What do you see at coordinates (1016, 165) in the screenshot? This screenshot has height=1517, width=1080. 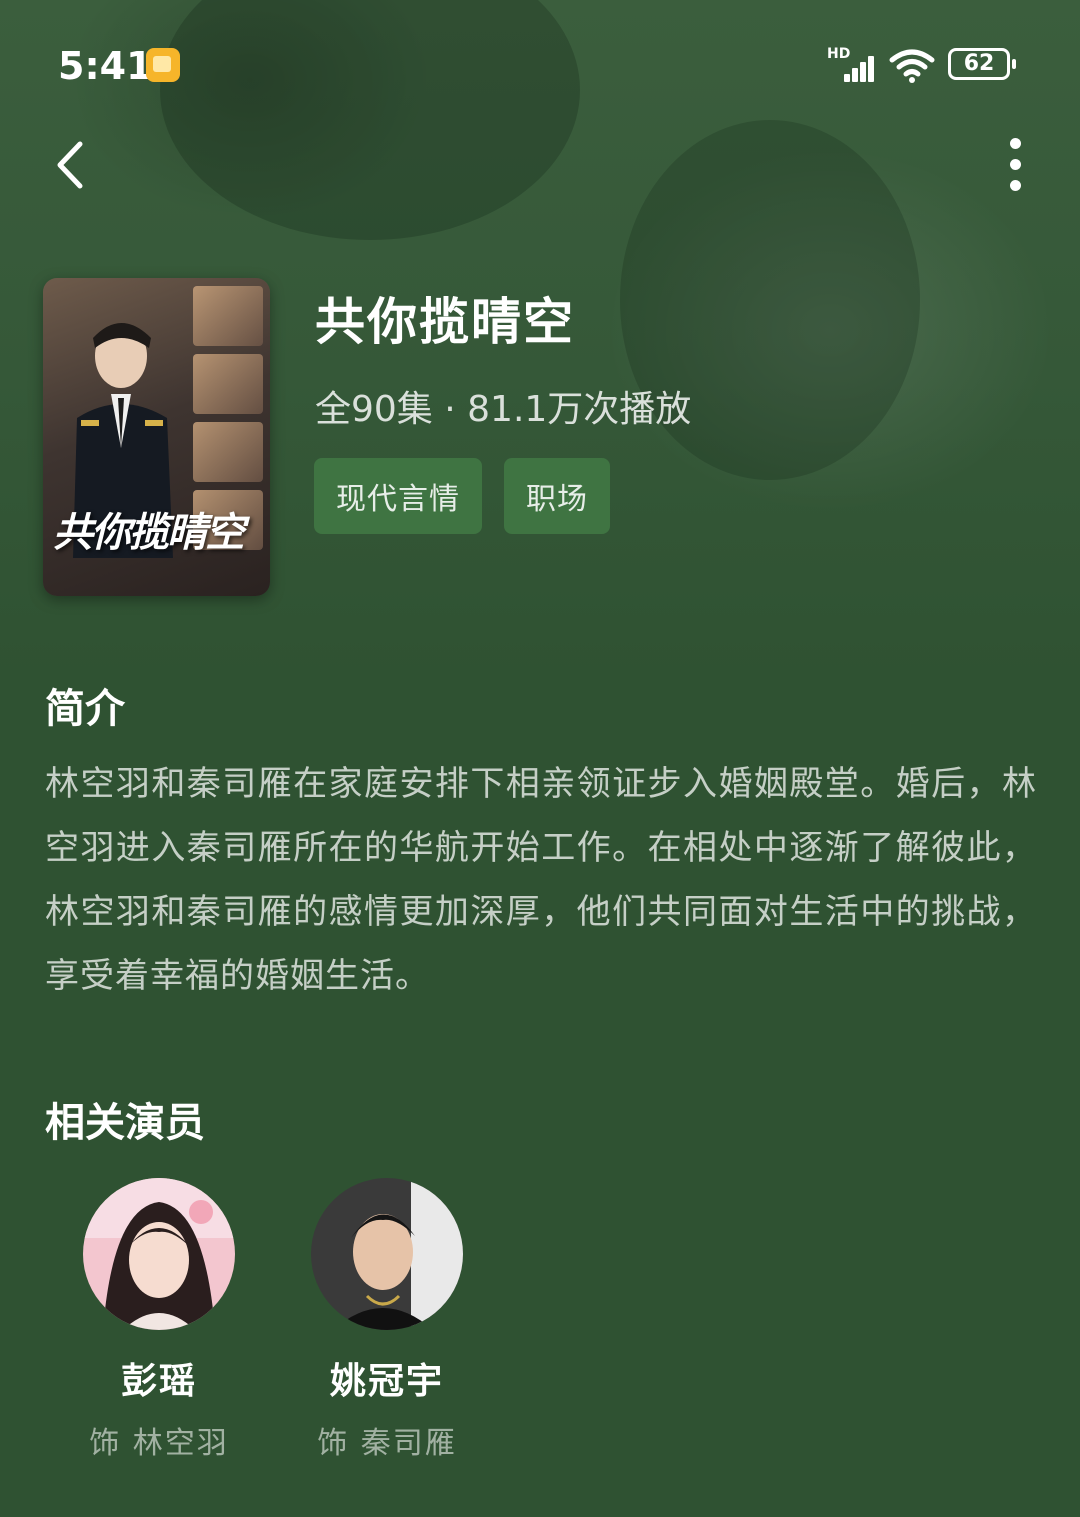 I see `more-options-button` at bounding box center [1016, 165].